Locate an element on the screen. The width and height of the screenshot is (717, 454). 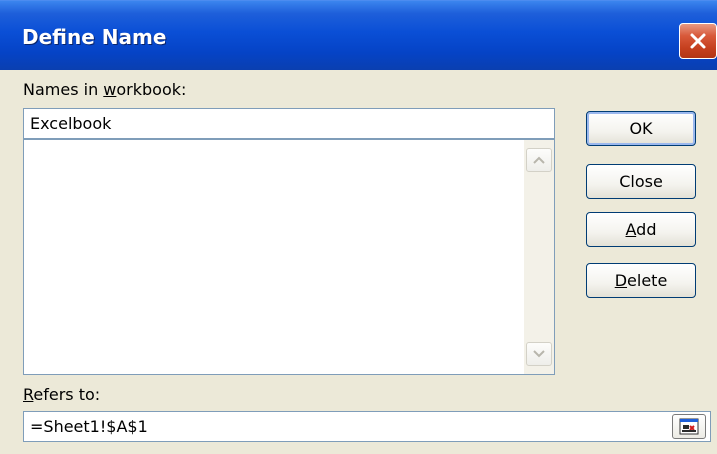
add-button: Add is located at coordinates (641, 229).